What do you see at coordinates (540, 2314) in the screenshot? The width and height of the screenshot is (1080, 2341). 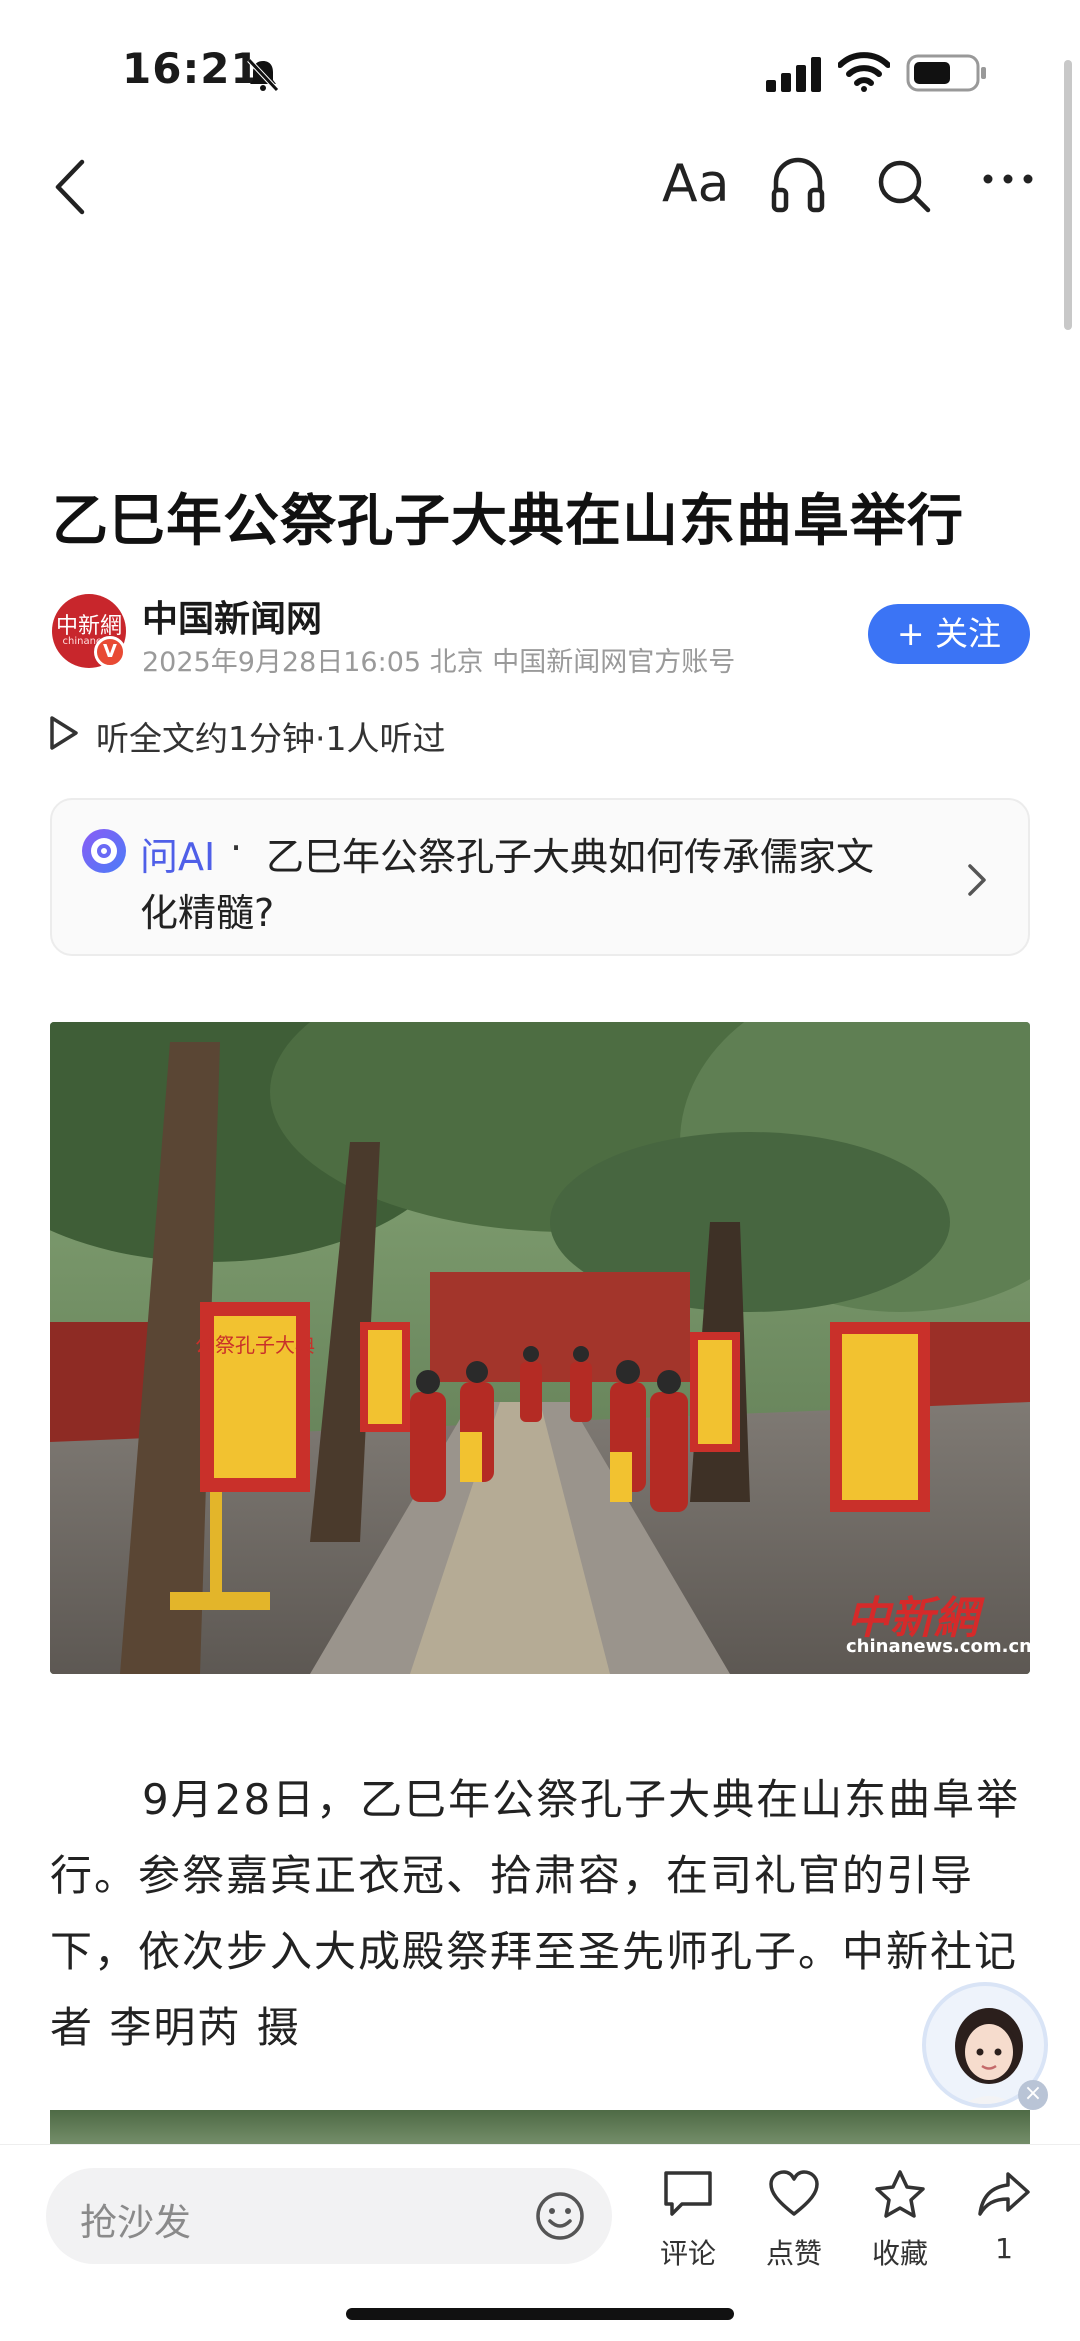 I see `home-indicator` at bounding box center [540, 2314].